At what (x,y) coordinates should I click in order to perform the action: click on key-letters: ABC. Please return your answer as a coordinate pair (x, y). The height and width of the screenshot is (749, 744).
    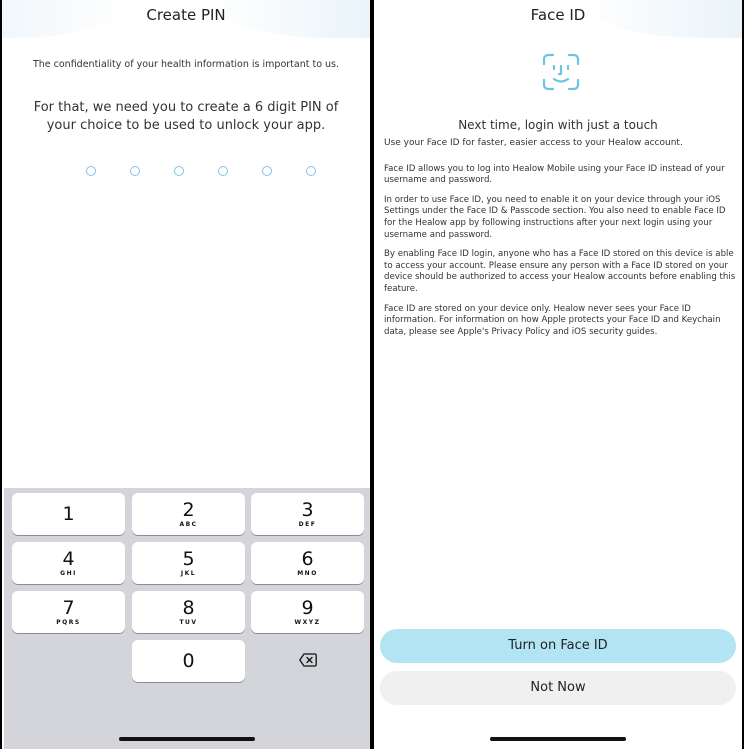
    Looking at the image, I should click on (188, 524).